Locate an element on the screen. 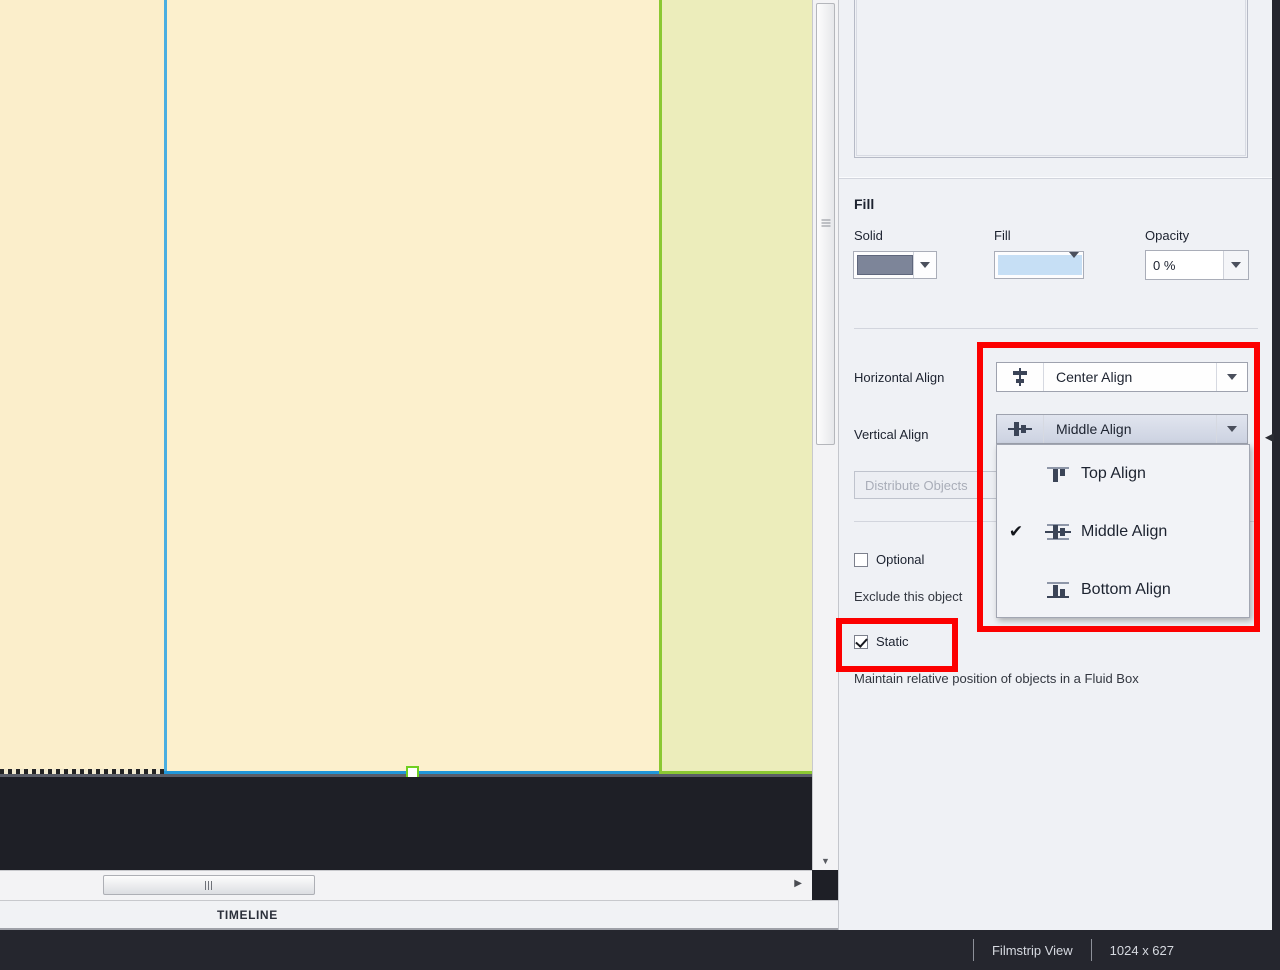  menu-item-label: Middle Align is located at coordinates (1124, 531).